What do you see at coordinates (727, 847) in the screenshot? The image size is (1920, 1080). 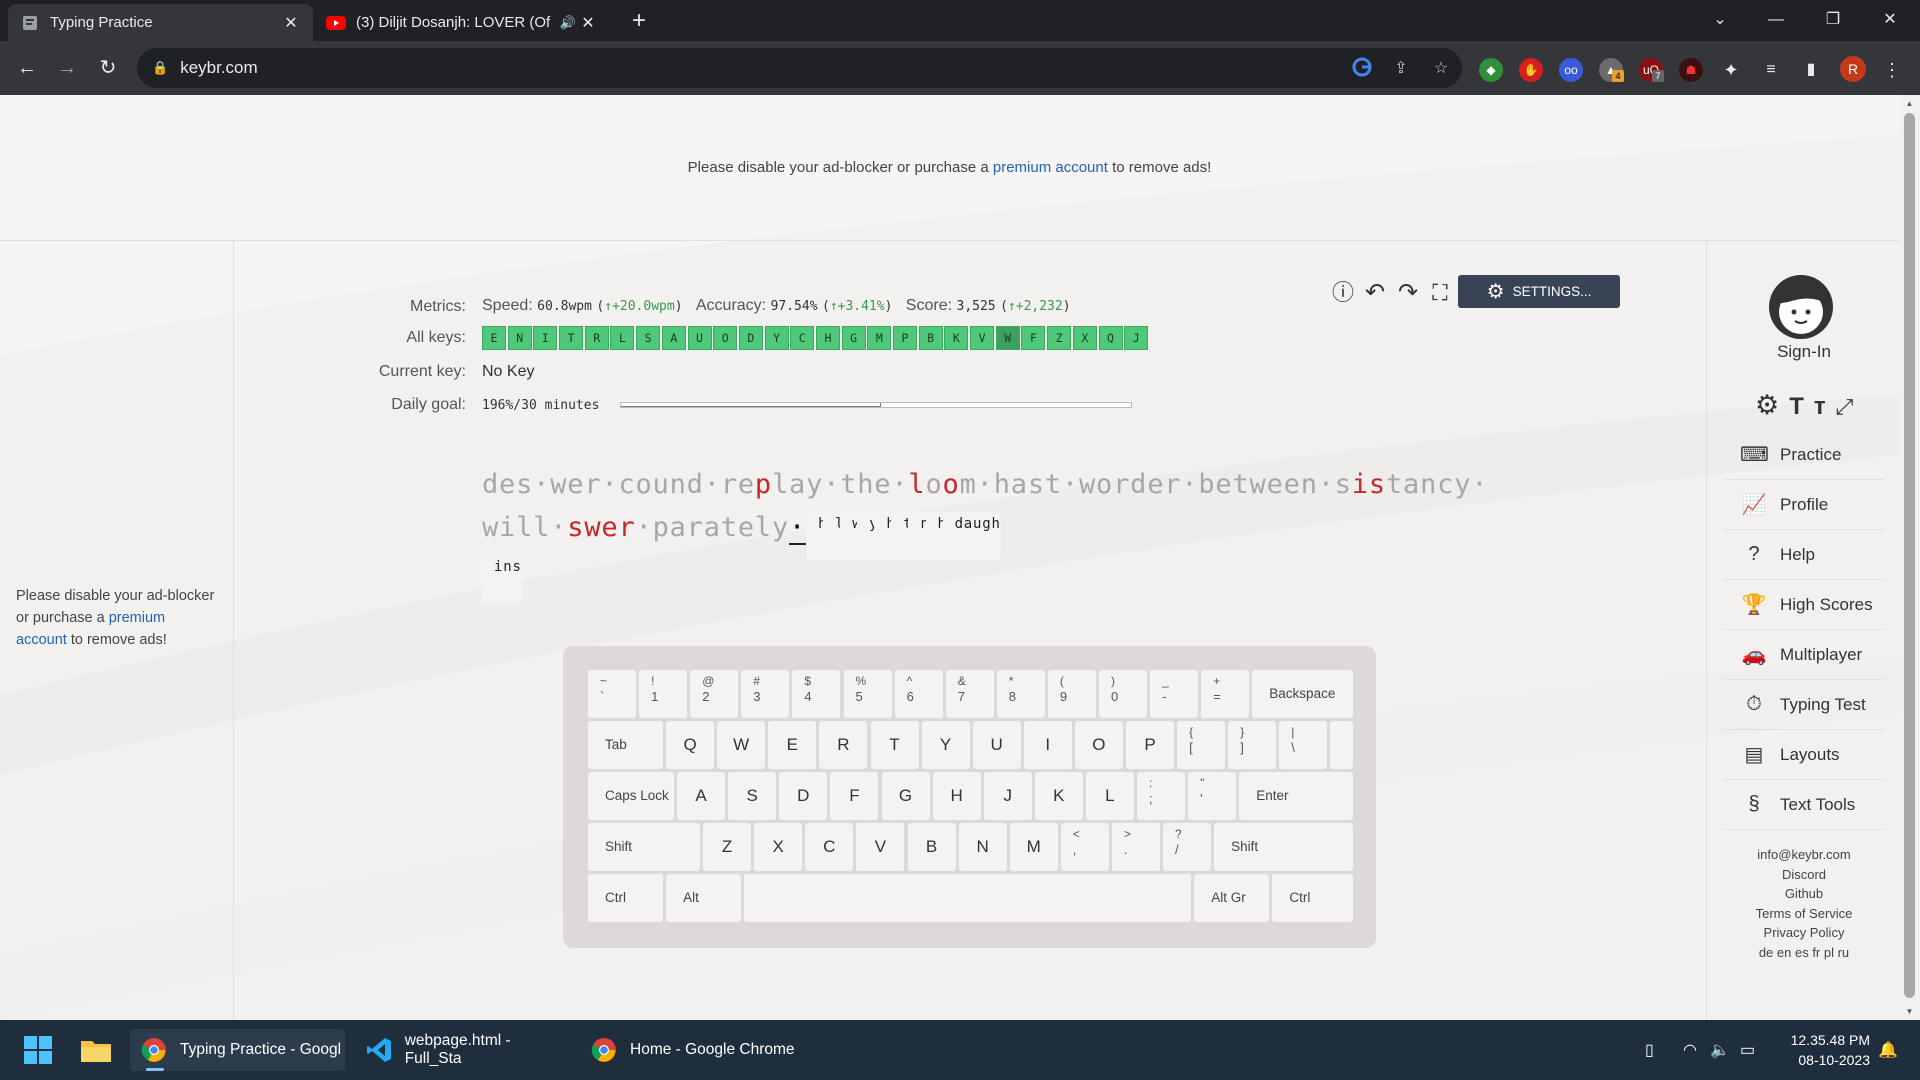 I see `key-z: Z` at bounding box center [727, 847].